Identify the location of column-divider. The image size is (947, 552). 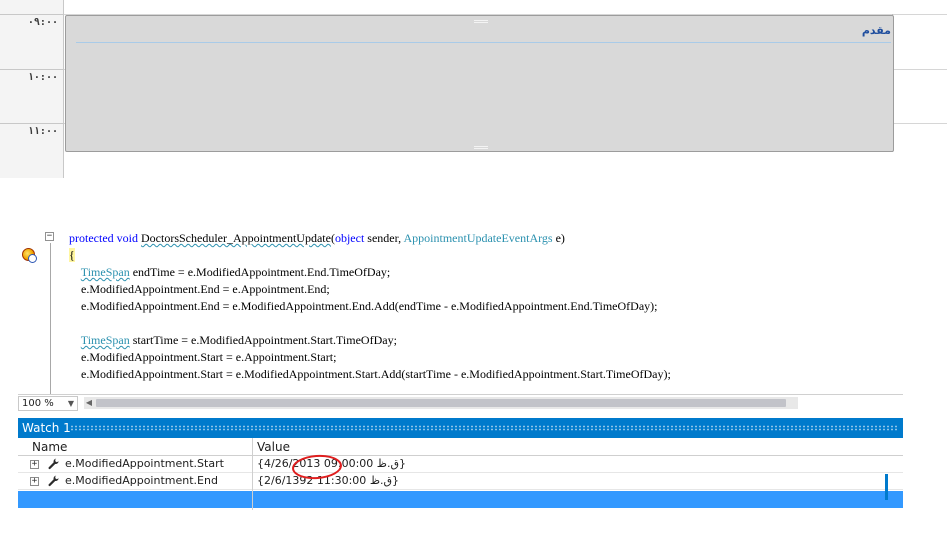
(252, 474).